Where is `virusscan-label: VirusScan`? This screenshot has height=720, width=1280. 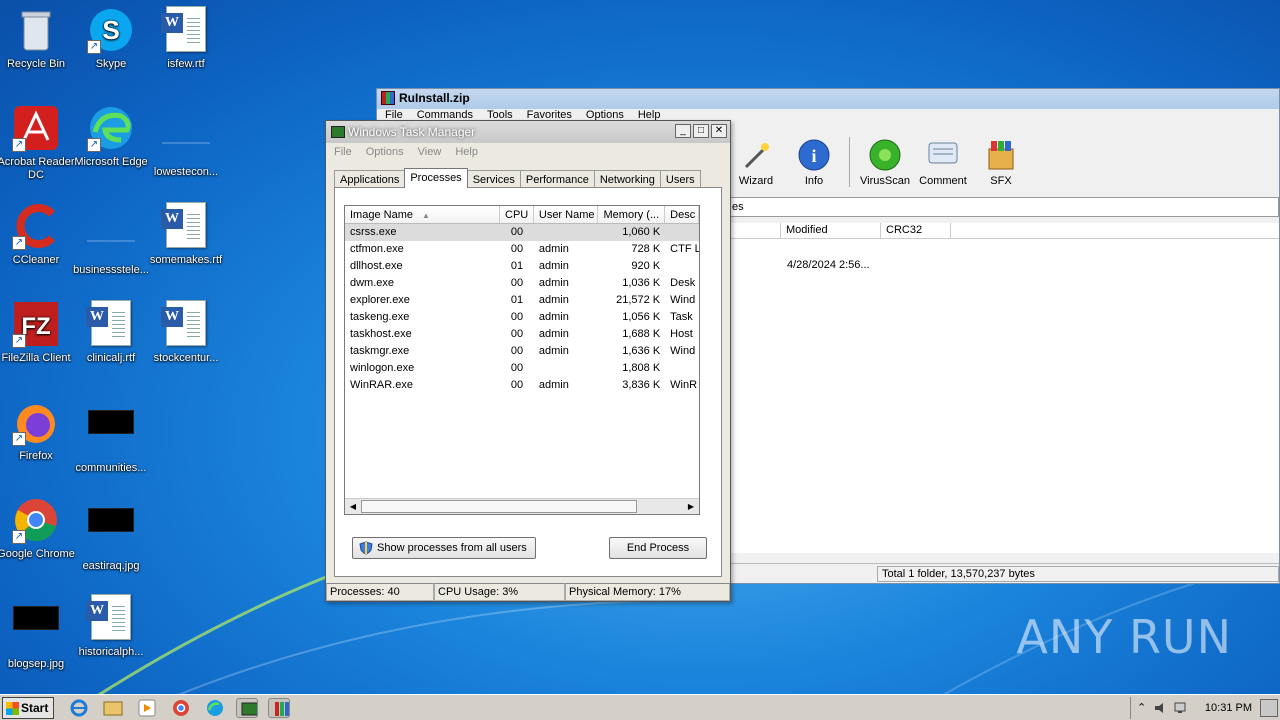
virusscan-label: VirusScan is located at coordinates (885, 181).